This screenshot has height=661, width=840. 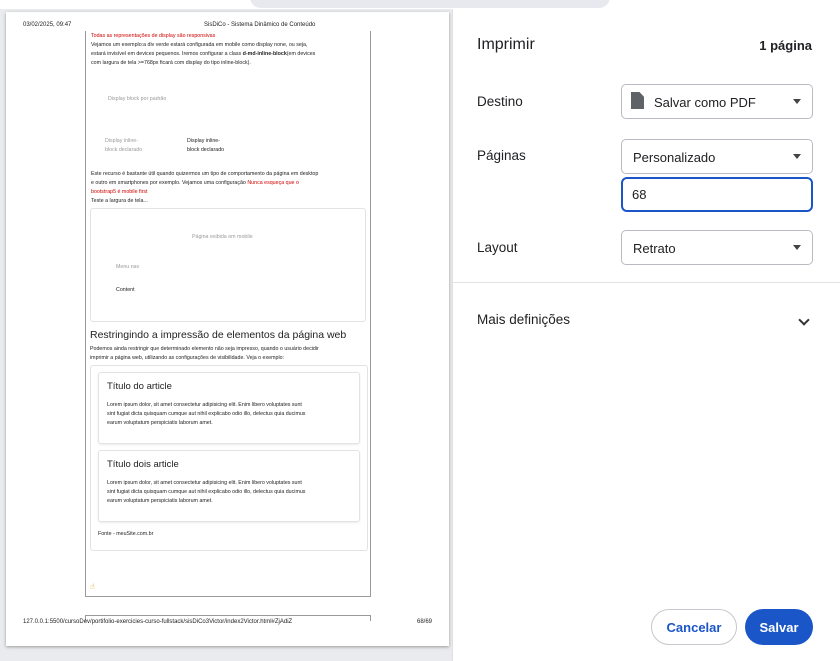 What do you see at coordinates (430, 4) in the screenshot?
I see `tab-strip-remnant` at bounding box center [430, 4].